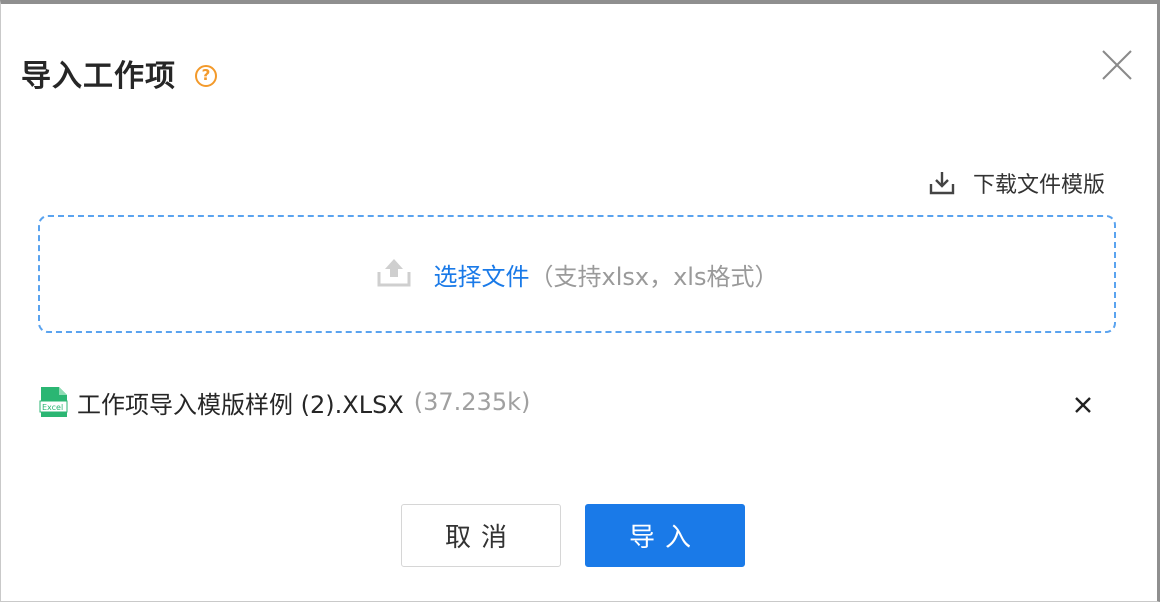 This screenshot has height=604, width=1162. What do you see at coordinates (52, 407) in the screenshot?
I see `excel-icon-label: Excel` at bounding box center [52, 407].